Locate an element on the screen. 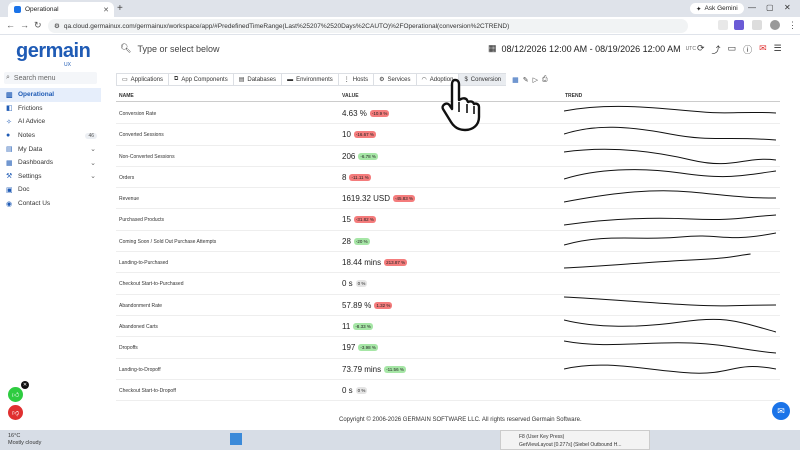 The image size is (800, 450). share-icon: ⤴ is located at coordinates (716, 49).